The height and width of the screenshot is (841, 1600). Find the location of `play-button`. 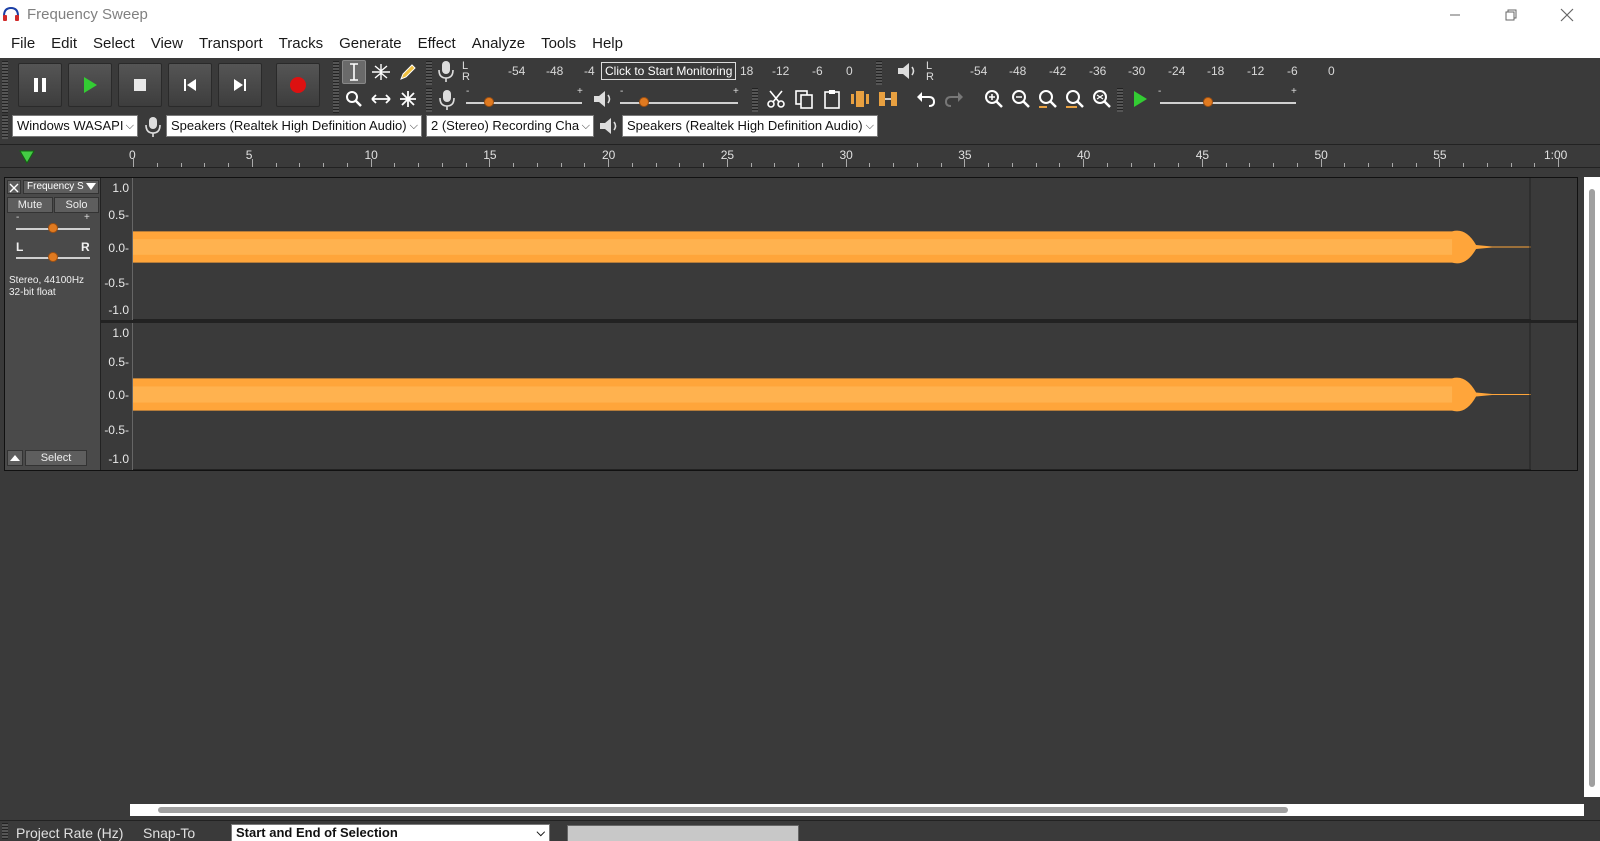

play-button is located at coordinates (90, 85).